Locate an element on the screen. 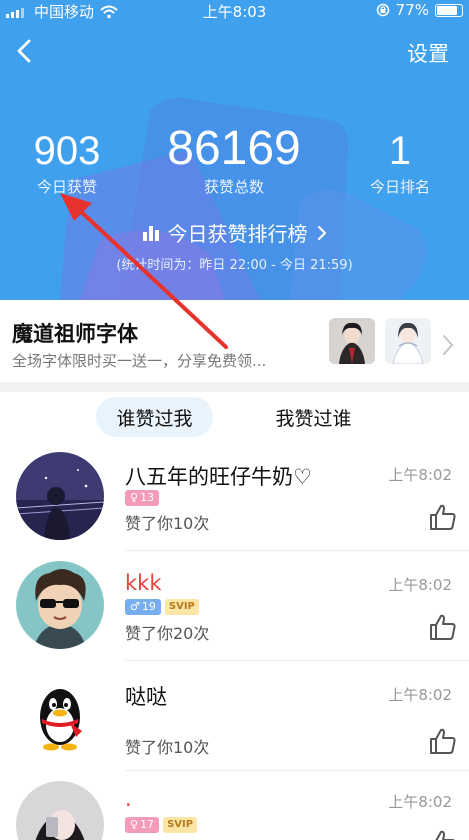  male-icon: ♂ is located at coordinates (135, 606).